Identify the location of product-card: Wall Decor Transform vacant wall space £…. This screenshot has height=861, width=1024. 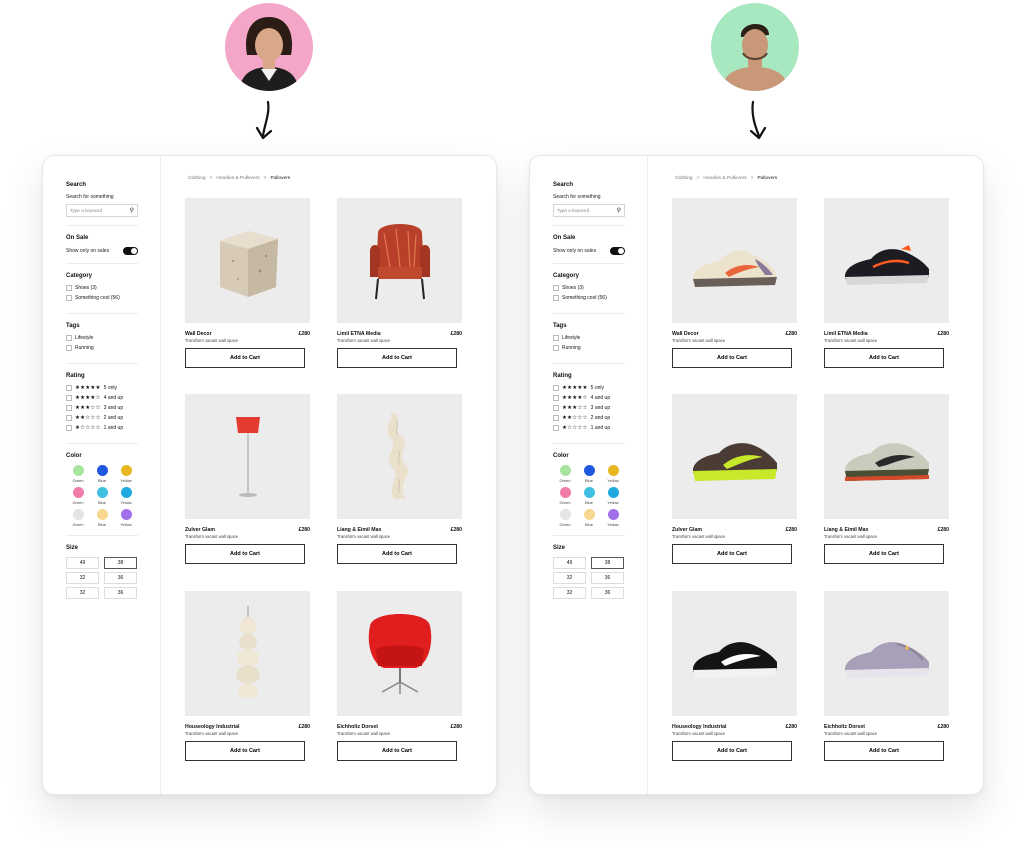
(247, 283).